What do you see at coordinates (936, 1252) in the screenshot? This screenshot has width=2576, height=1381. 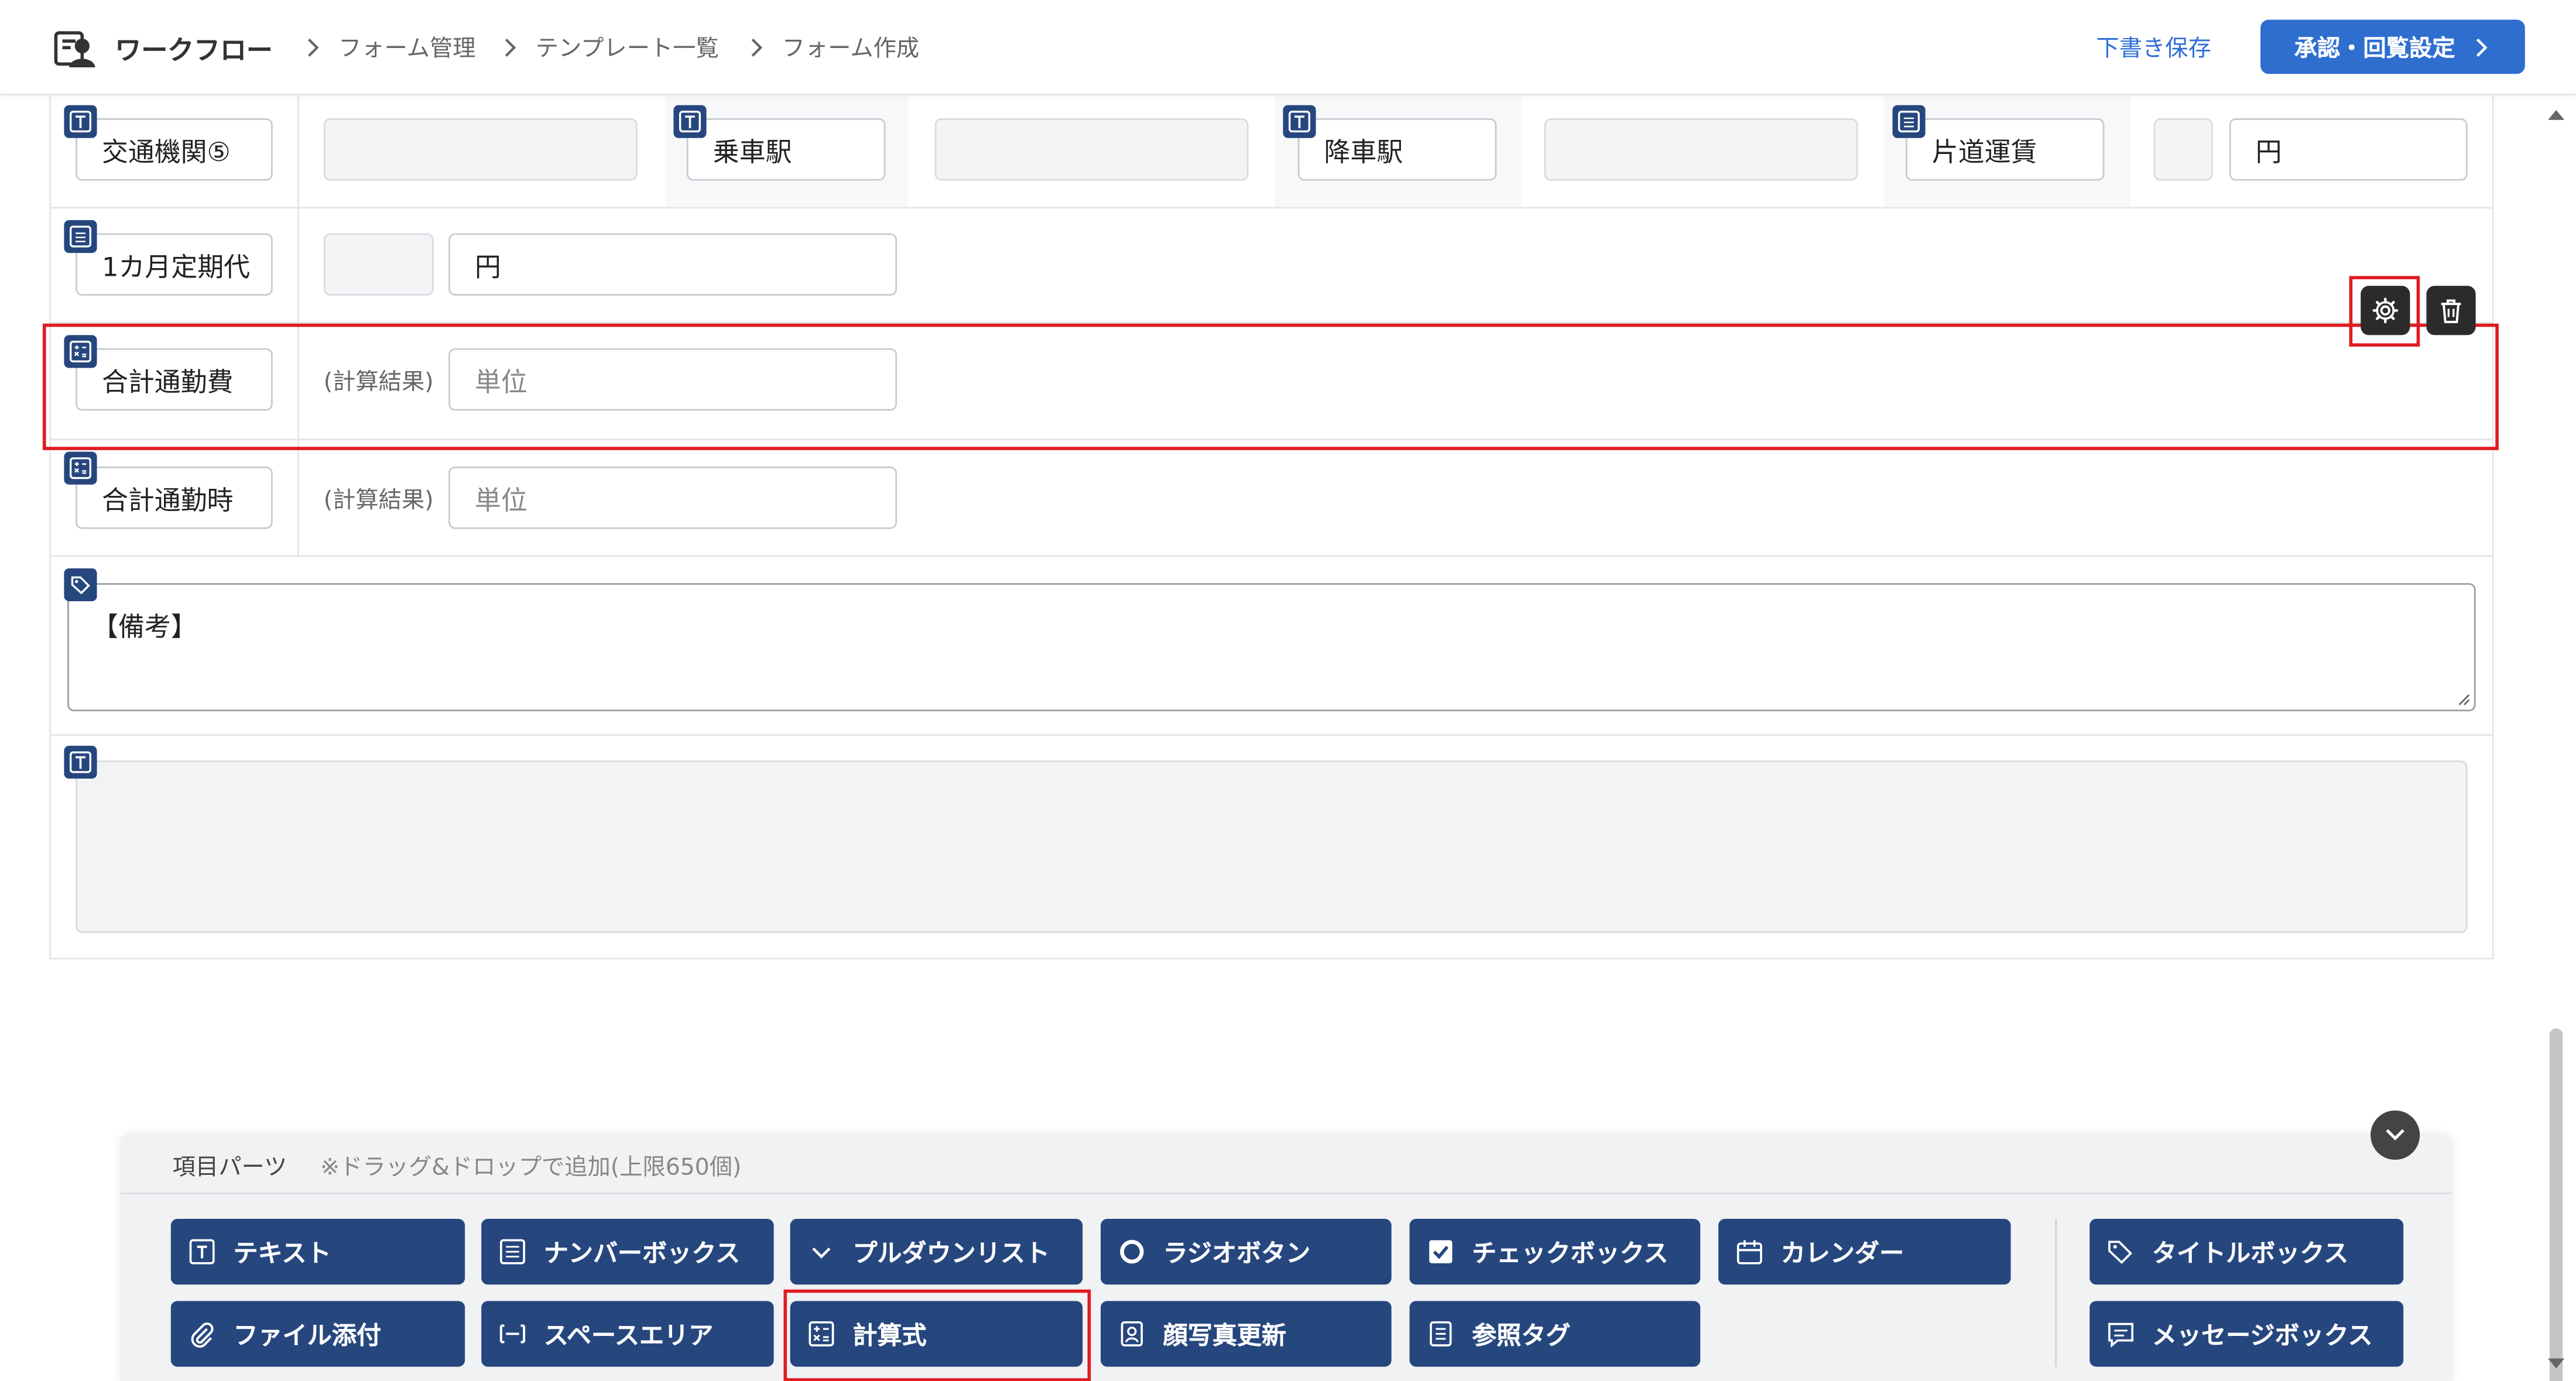 I see `part-pulldown-list: プルダウンリスト` at bounding box center [936, 1252].